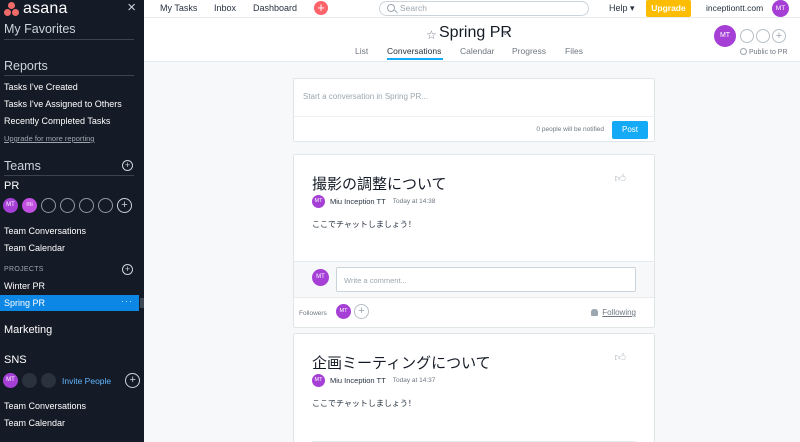  What do you see at coordinates (24, 286) in the screenshot?
I see `project-winter-pr: Winter PR` at bounding box center [24, 286].